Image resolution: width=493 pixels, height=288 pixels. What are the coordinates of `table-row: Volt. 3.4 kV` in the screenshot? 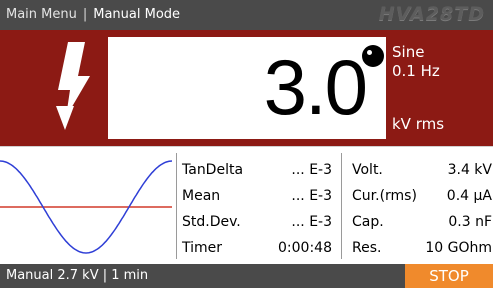 It's located at (422, 170).